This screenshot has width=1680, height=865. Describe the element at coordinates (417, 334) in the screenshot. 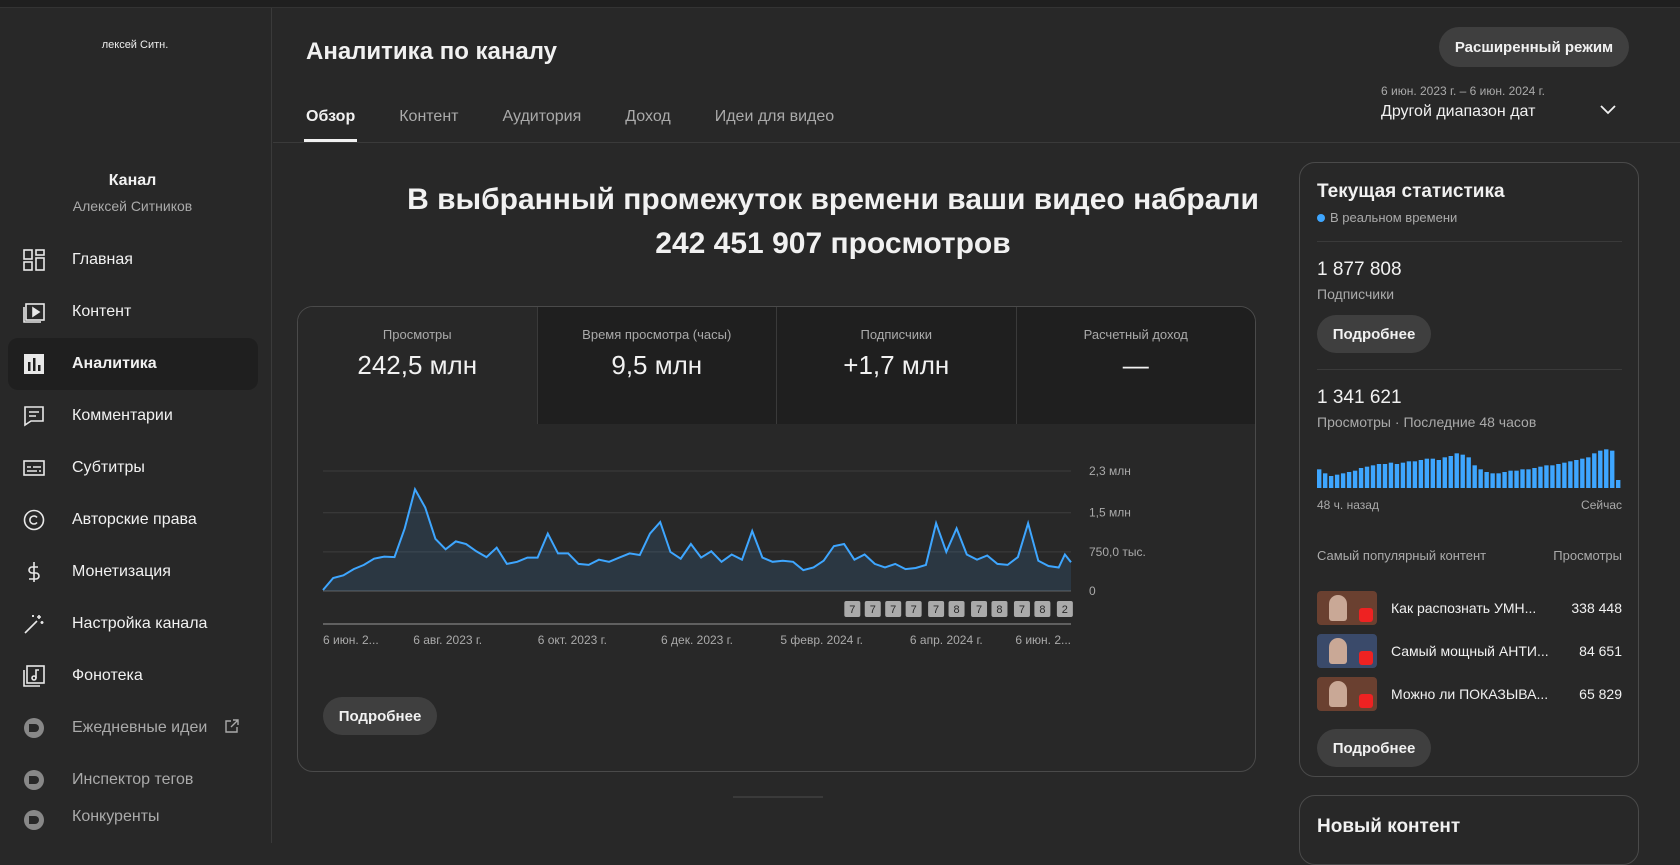

I see `metric-label: Просмотры` at that location.